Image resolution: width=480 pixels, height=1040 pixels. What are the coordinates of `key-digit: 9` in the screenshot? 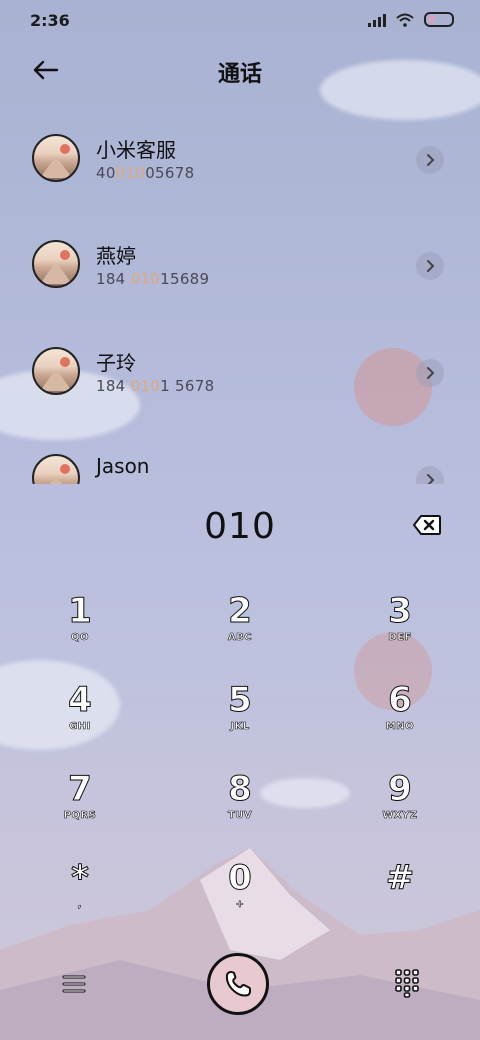 It's located at (400, 789).